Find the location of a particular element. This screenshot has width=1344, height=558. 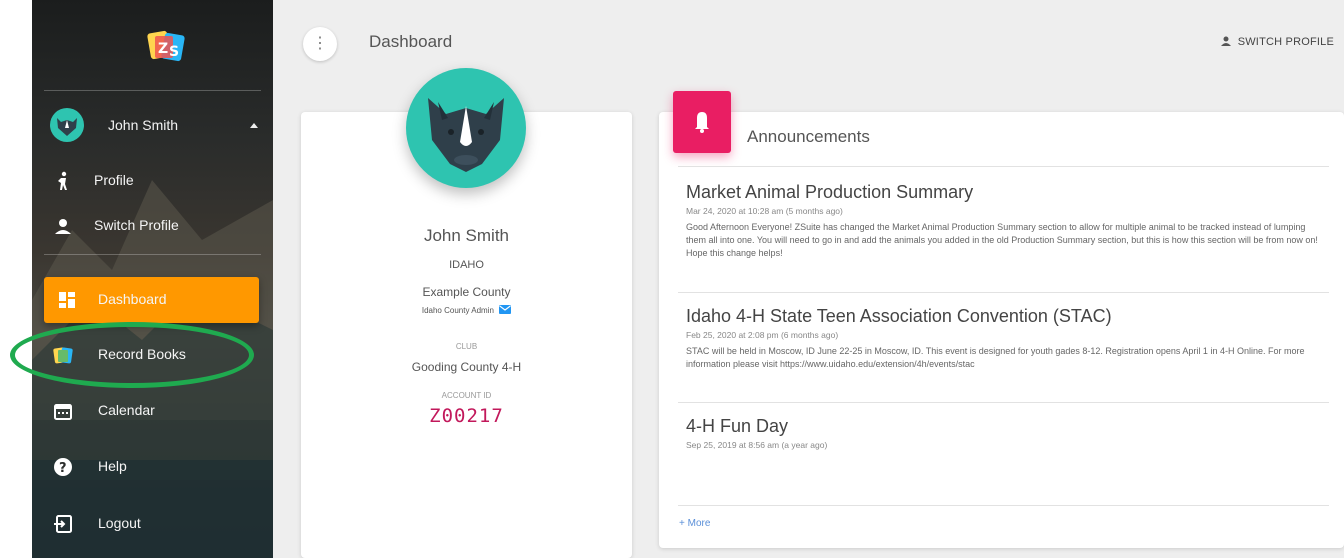

dashboard-icon is located at coordinates (67, 300).